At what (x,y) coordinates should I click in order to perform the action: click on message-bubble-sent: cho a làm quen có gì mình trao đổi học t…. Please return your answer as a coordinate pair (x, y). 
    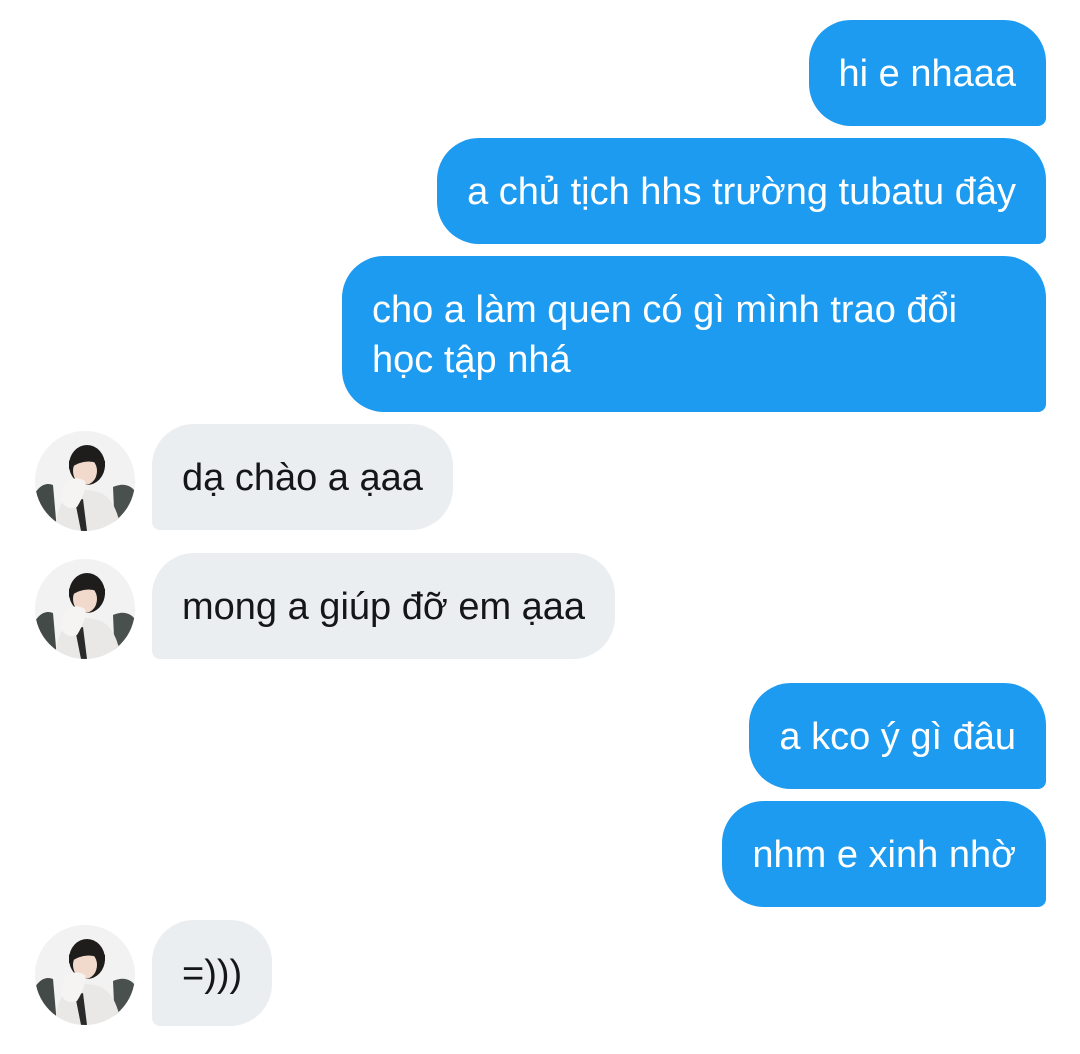
    Looking at the image, I should click on (694, 334).